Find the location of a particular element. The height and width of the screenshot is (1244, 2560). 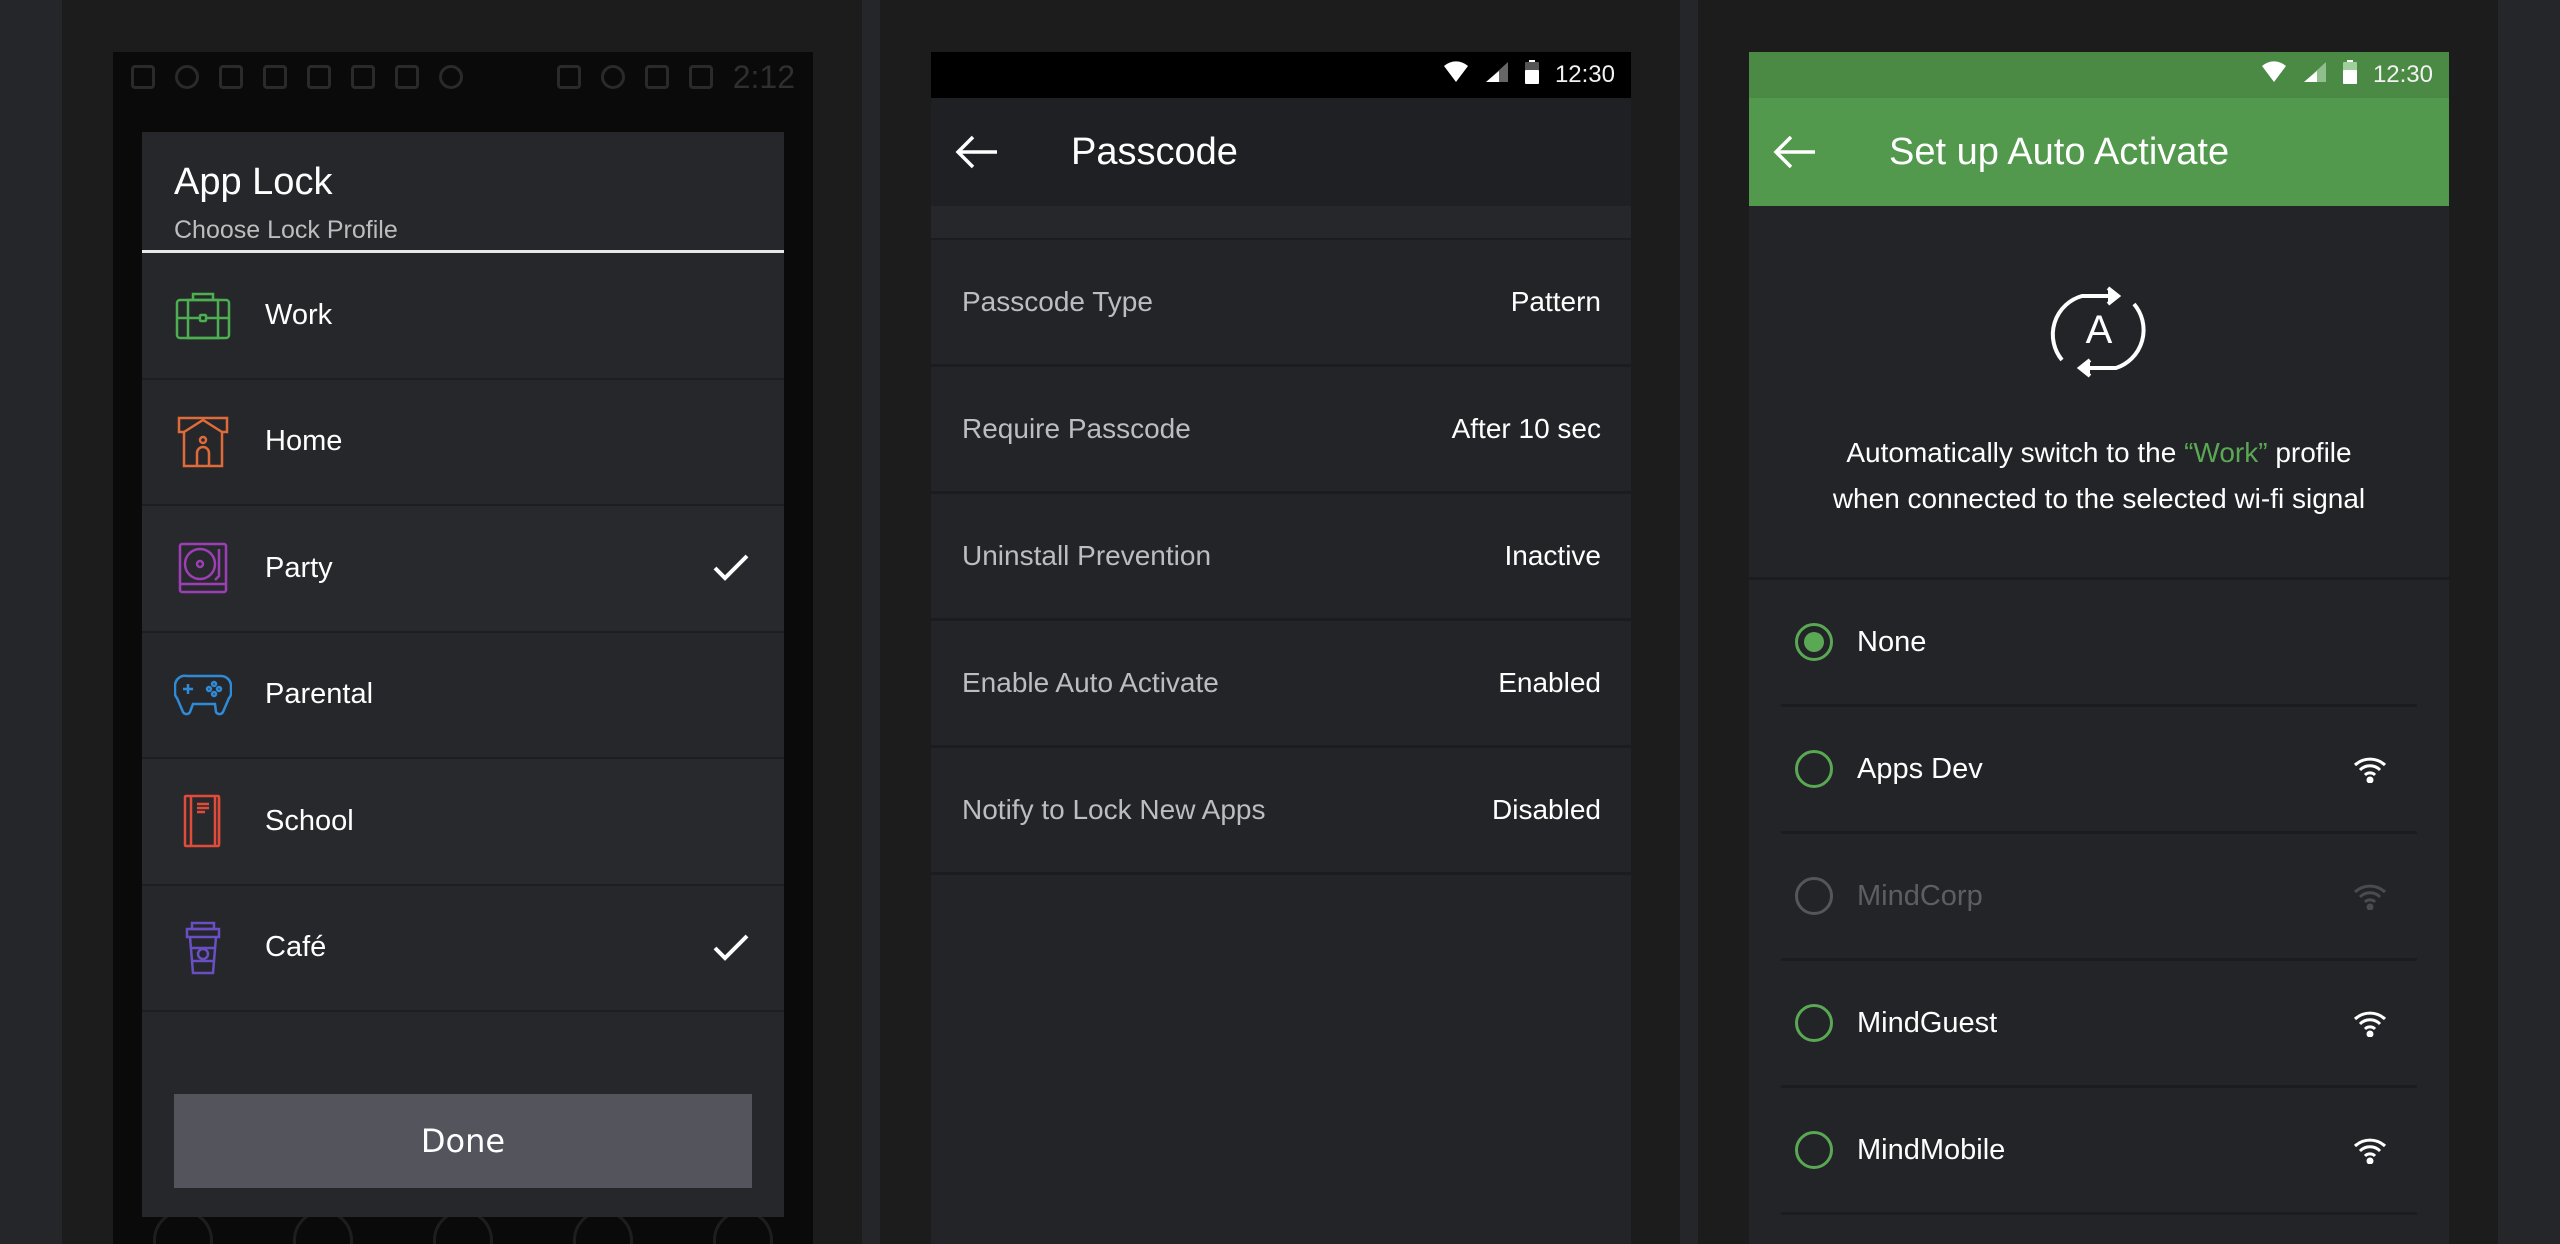

network-label: MindMobile is located at coordinates (1931, 1149).